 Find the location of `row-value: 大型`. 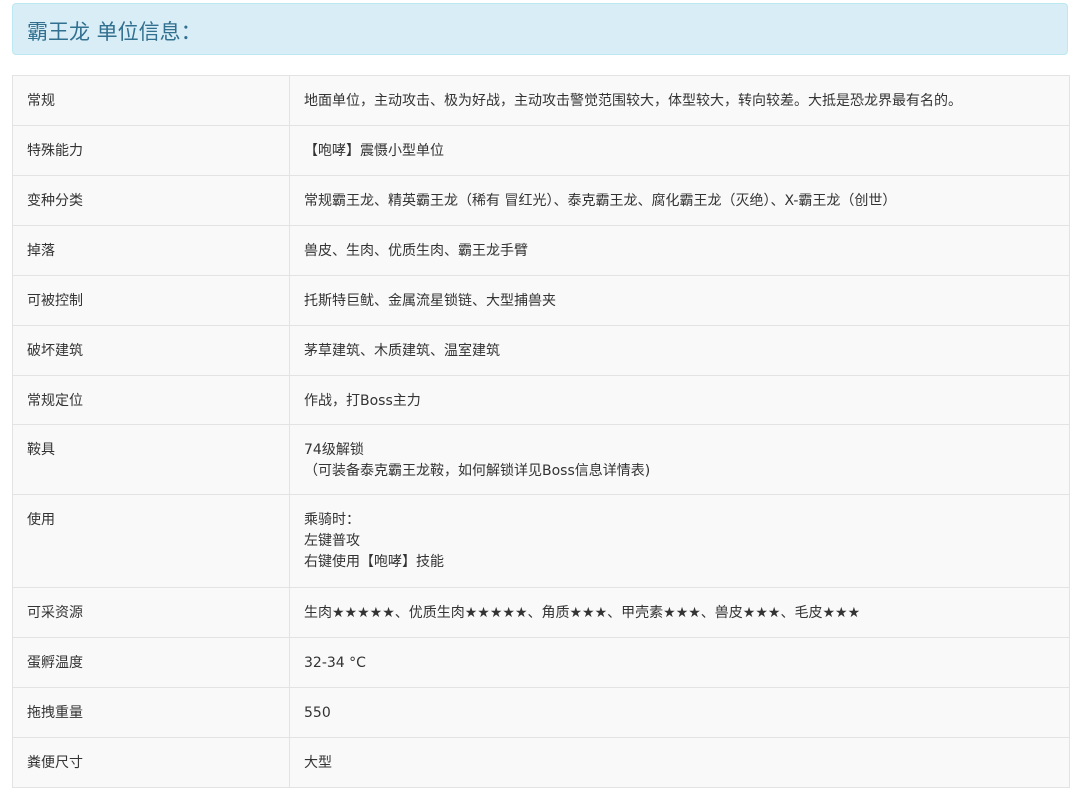

row-value: 大型 is located at coordinates (679, 762).